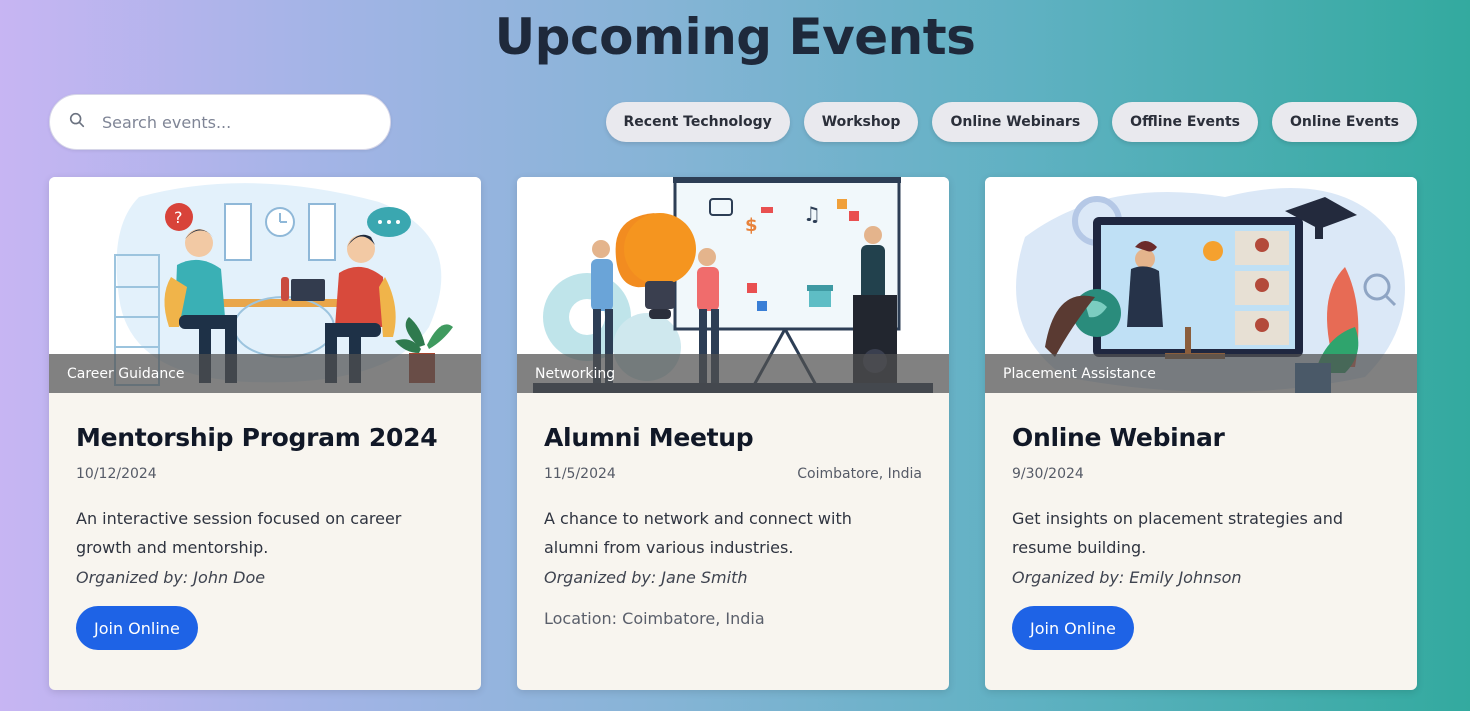 This screenshot has width=1470, height=711. What do you see at coordinates (733, 373) in the screenshot?
I see `category-badge: Networking` at bounding box center [733, 373].